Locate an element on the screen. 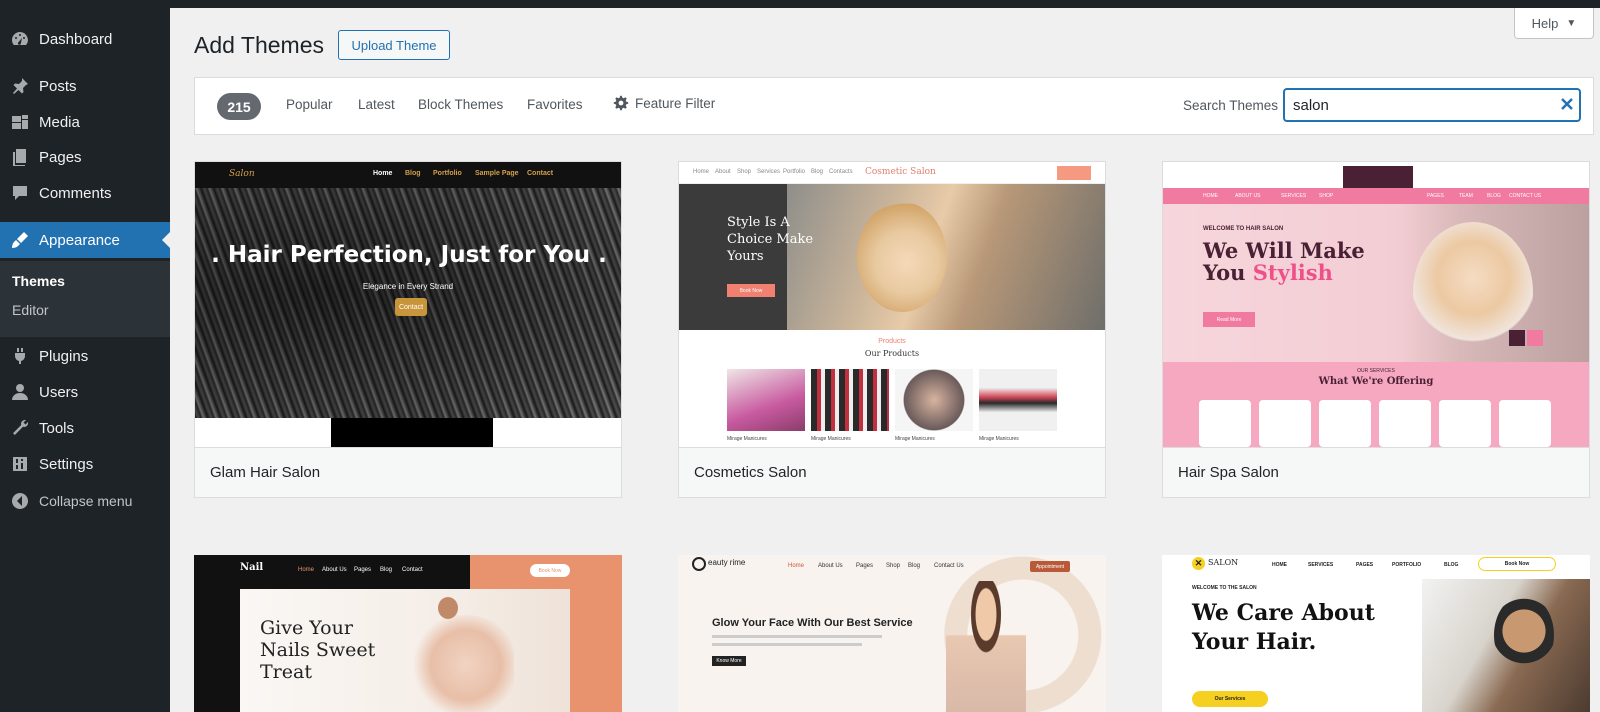  logo-mark-icon: ✕ is located at coordinates (1198, 563).